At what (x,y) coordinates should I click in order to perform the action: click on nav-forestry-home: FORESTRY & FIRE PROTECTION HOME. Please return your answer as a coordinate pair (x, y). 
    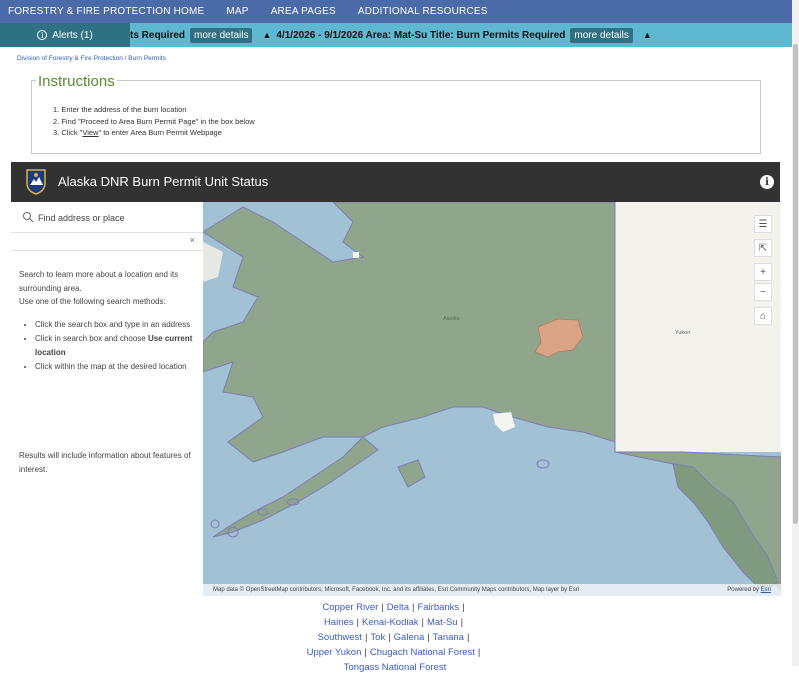
    Looking at the image, I should click on (106, 11).